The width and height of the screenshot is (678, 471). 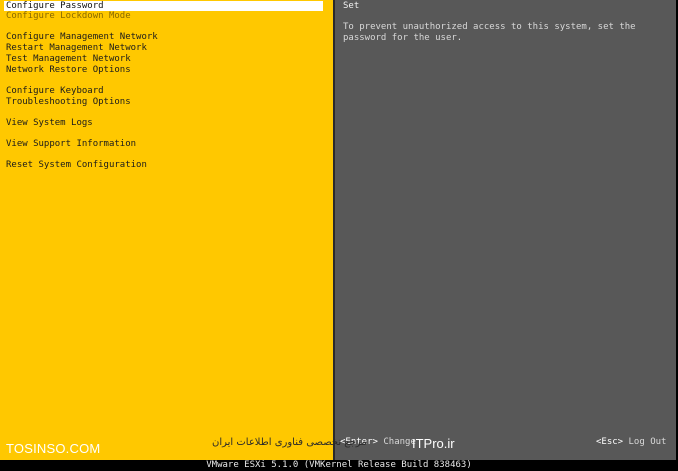 I want to click on menu-item-view-system-logs: View System Logs, so click(x=48, y=123).